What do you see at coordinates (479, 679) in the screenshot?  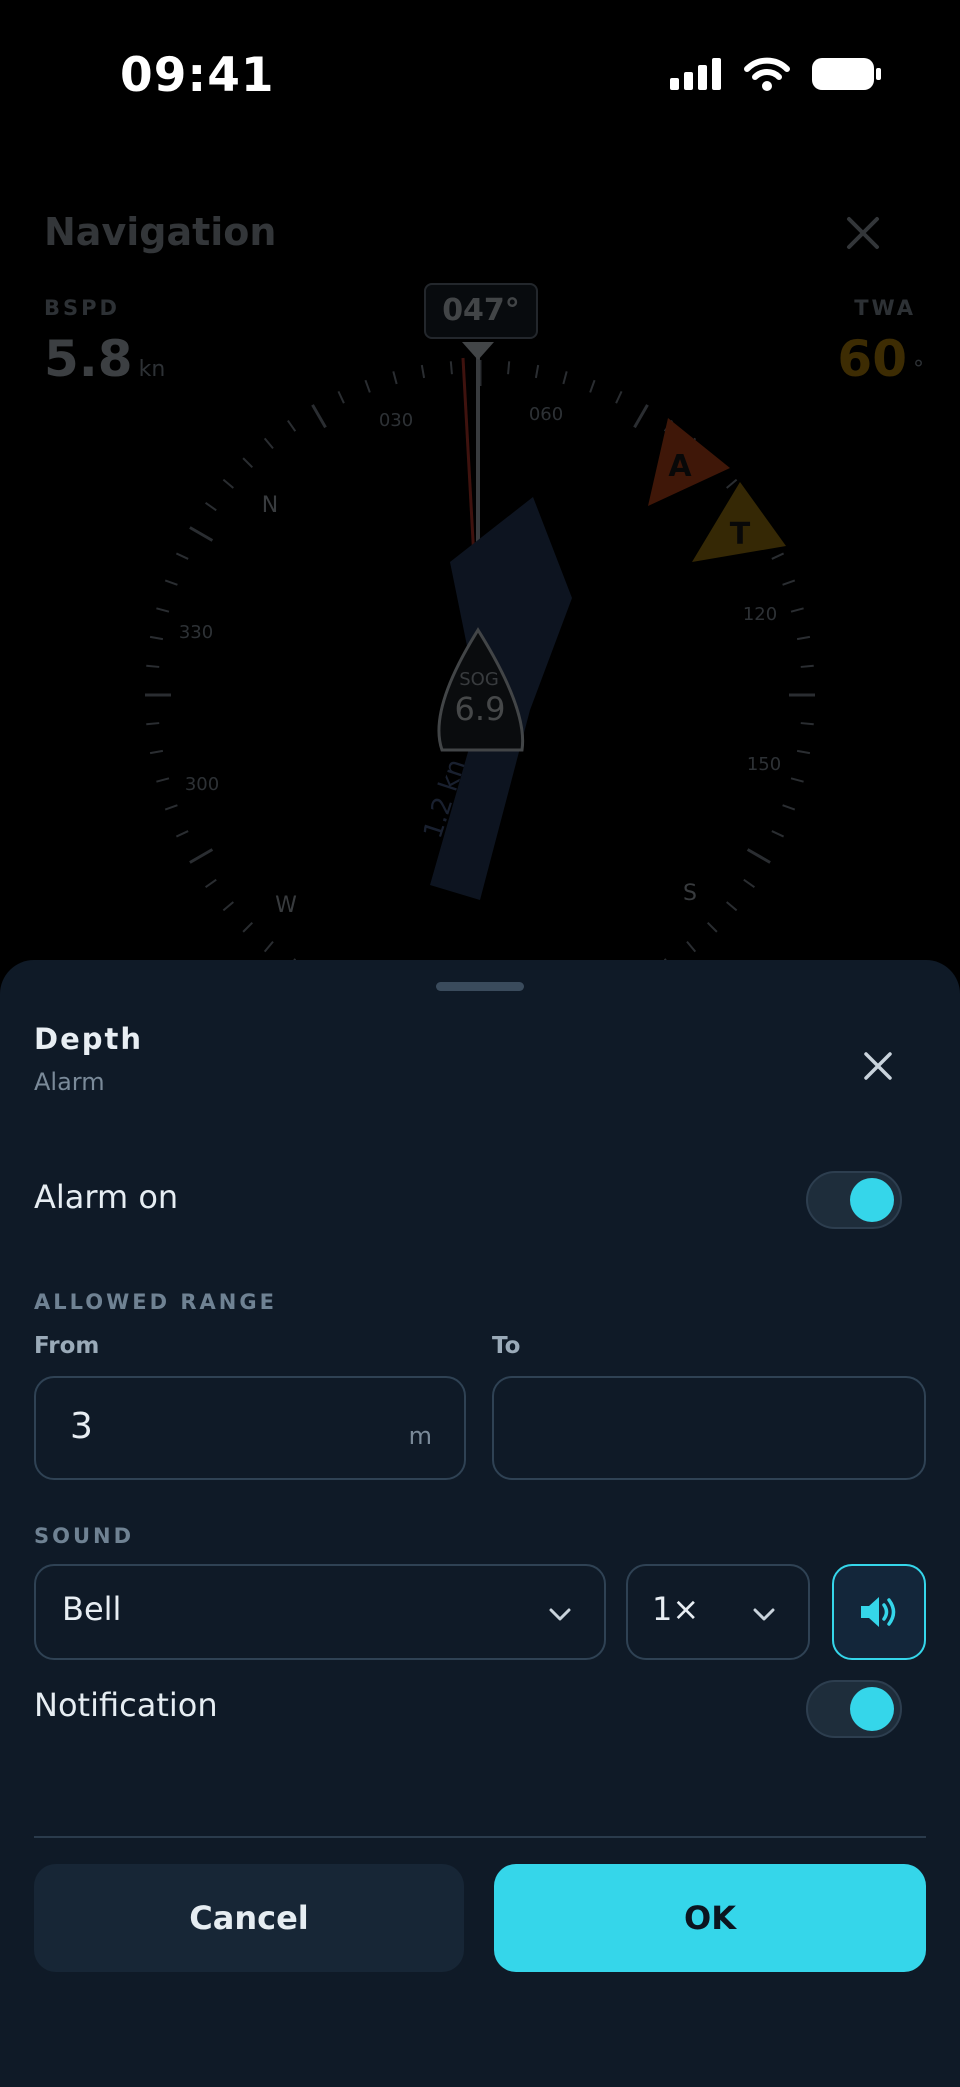 I see `sog-label: SOG` at bounding box center [479, 679].